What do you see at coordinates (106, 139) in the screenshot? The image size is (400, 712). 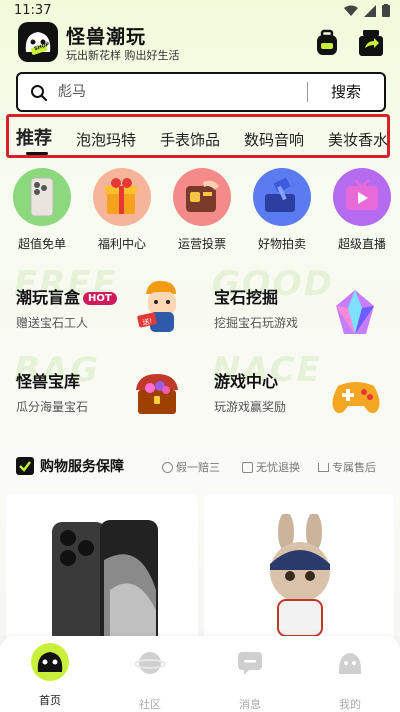 I see `tab-popmart: 泡泡玛特` at bounding box center [106, 139].